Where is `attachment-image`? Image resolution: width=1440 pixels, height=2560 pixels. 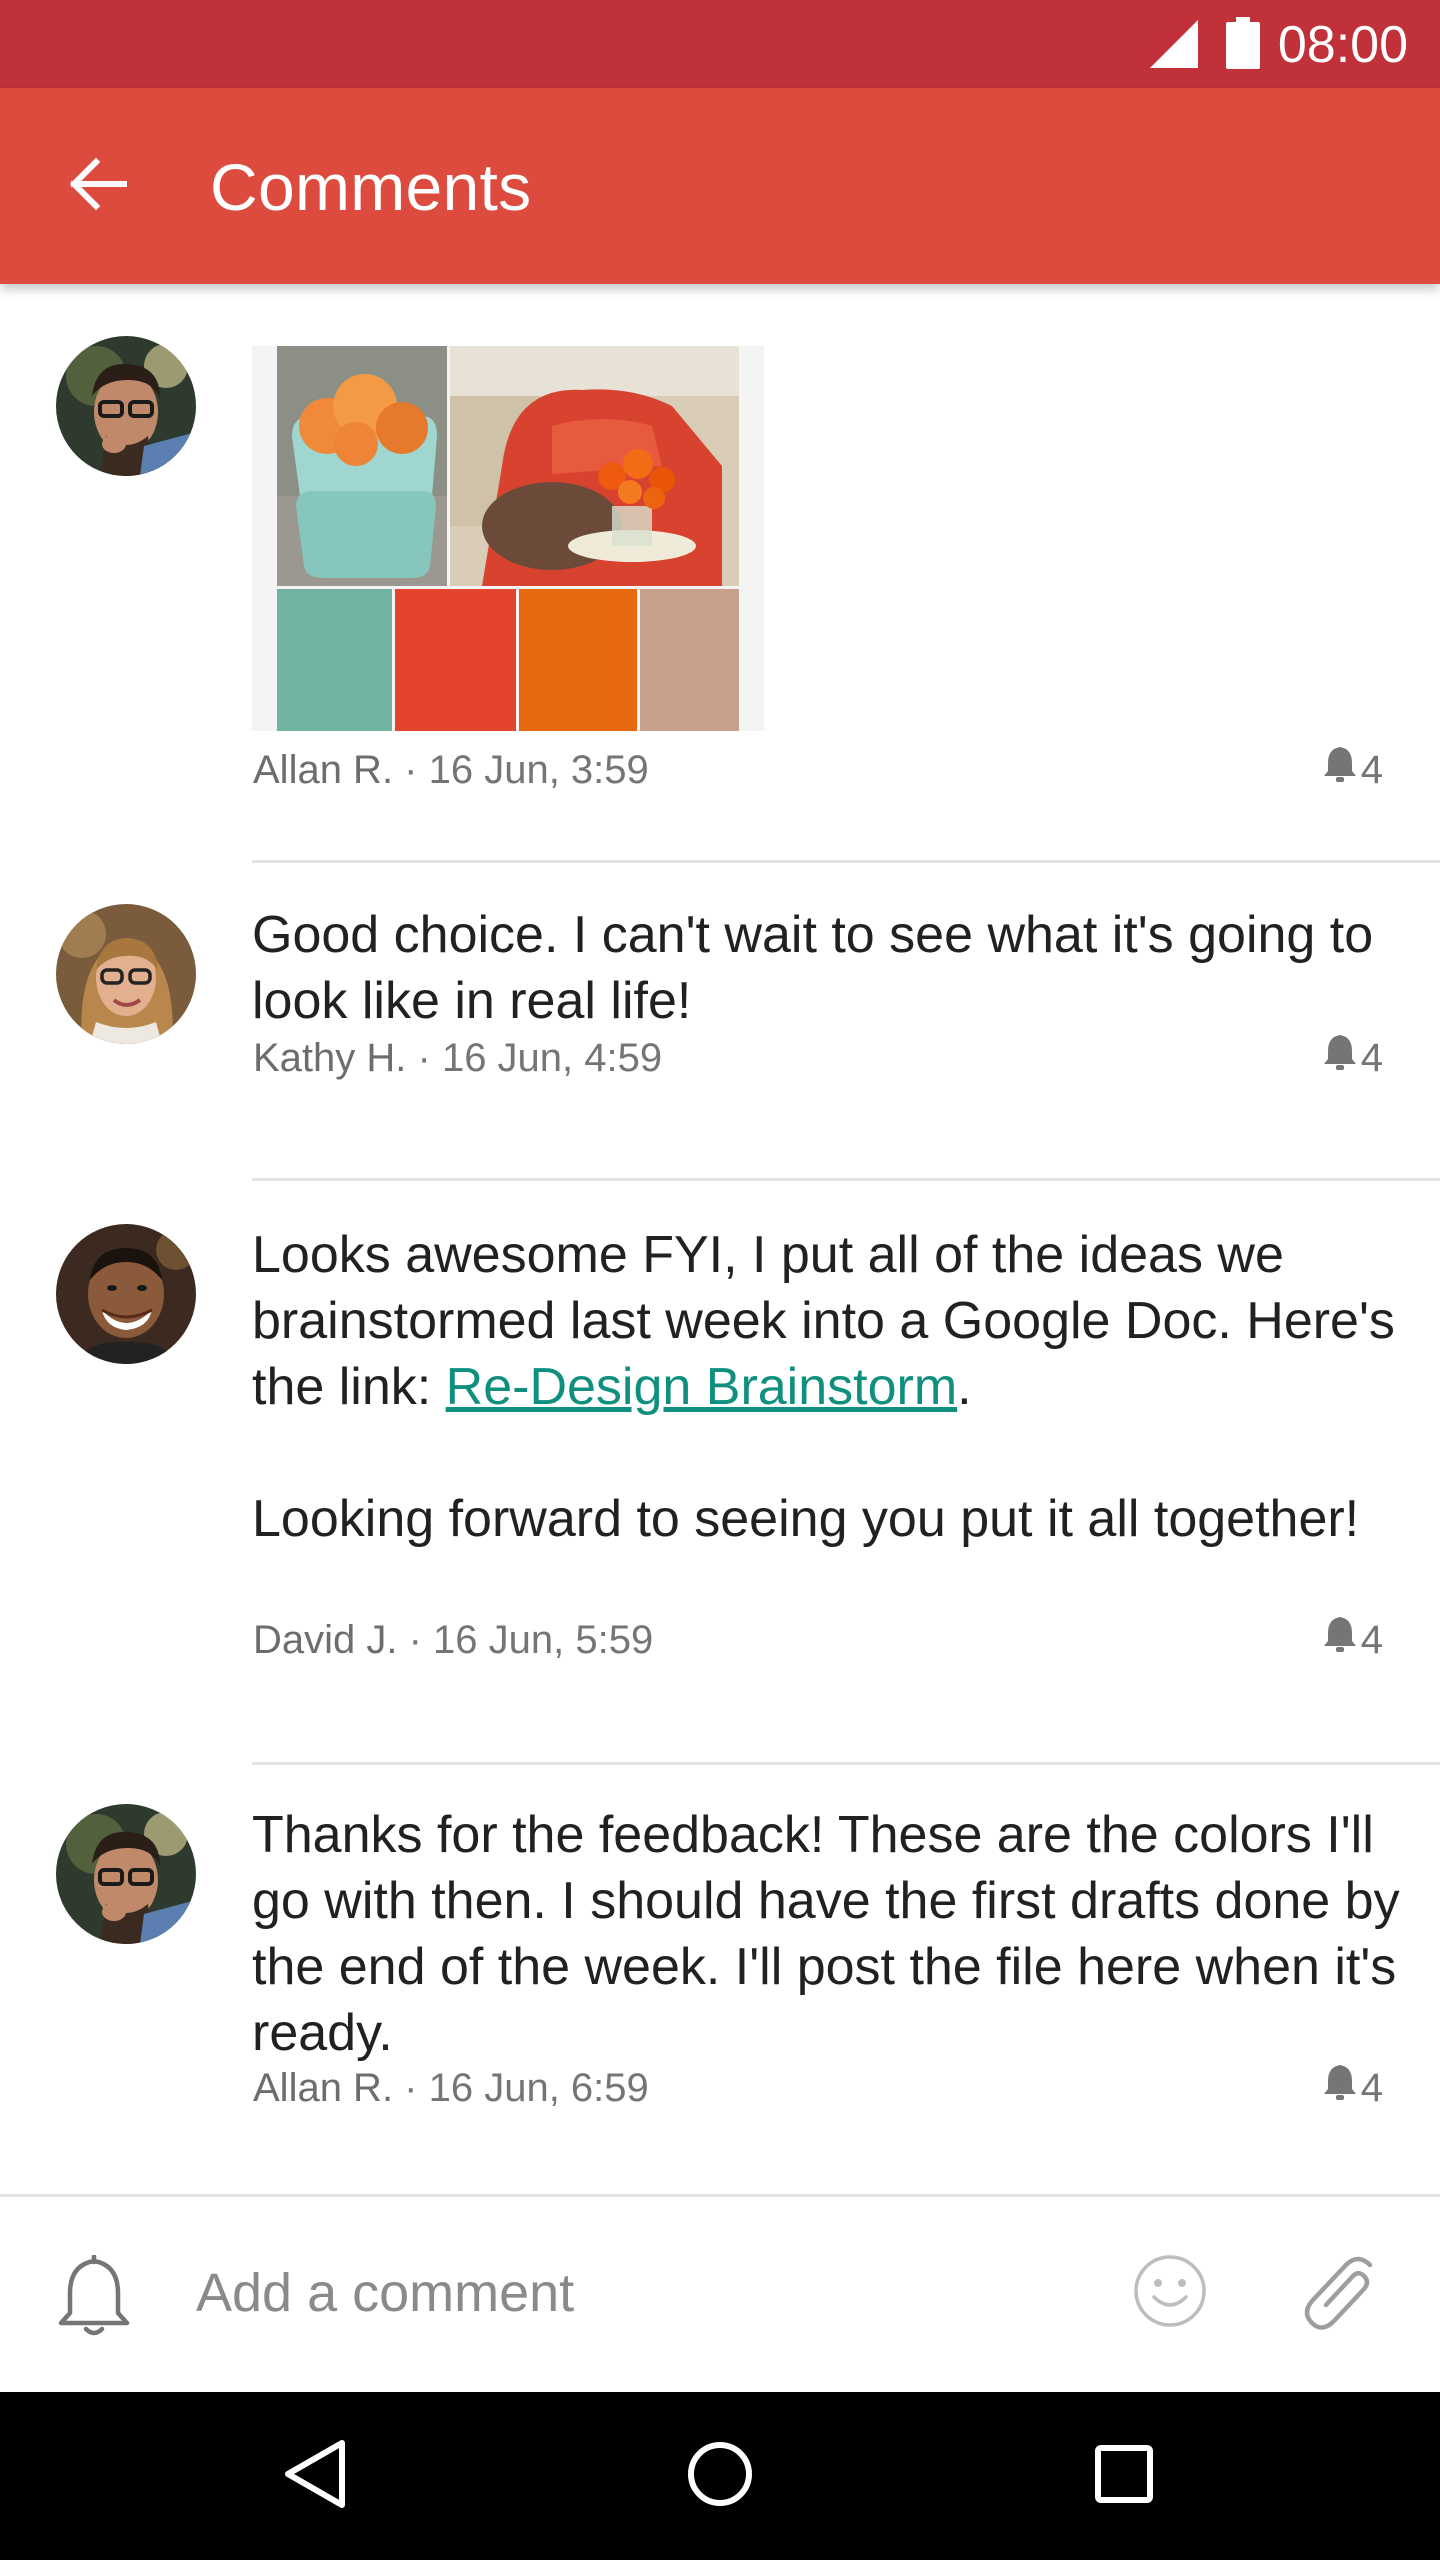
attachment-image is located at coordinates (508, 538).